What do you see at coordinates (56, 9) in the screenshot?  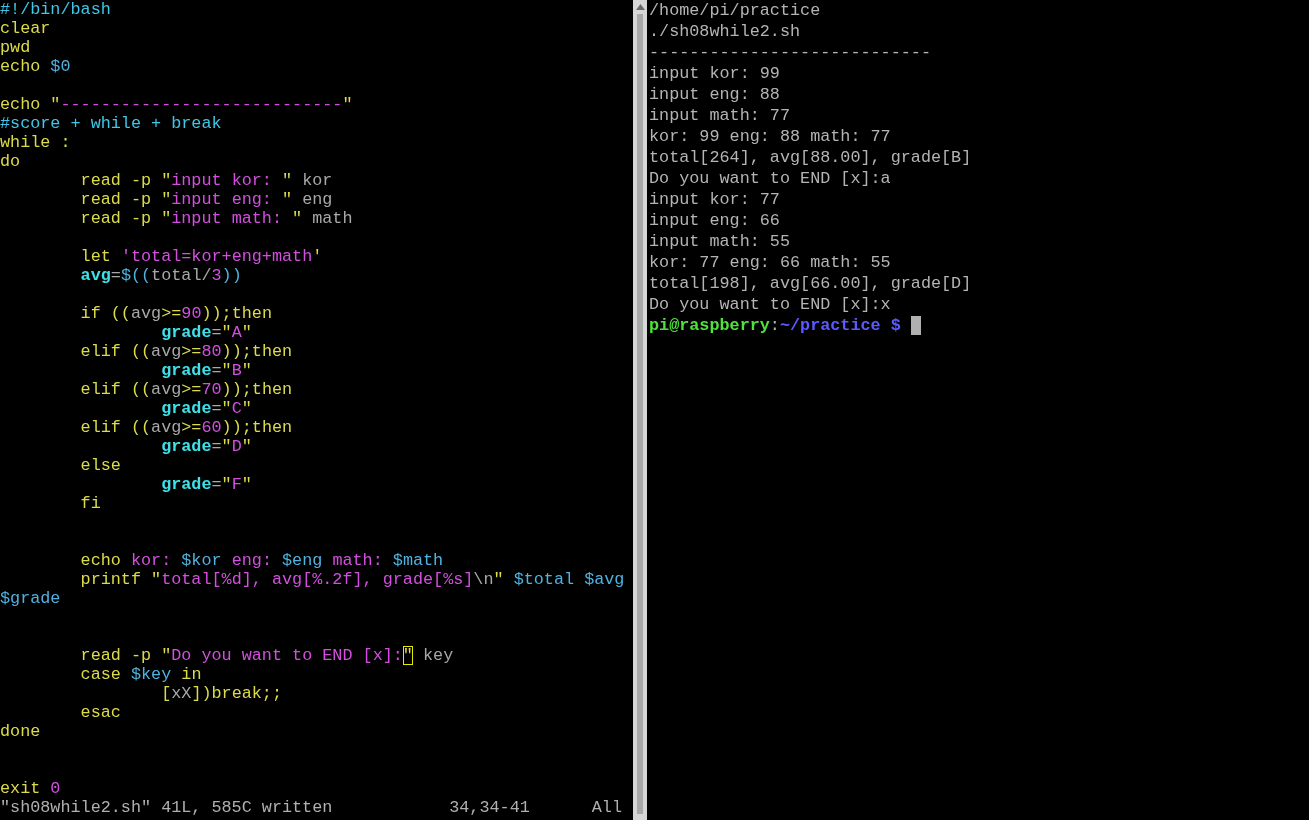 I see `code-line: #!/bin/bash` at bounding box center [56, 9].